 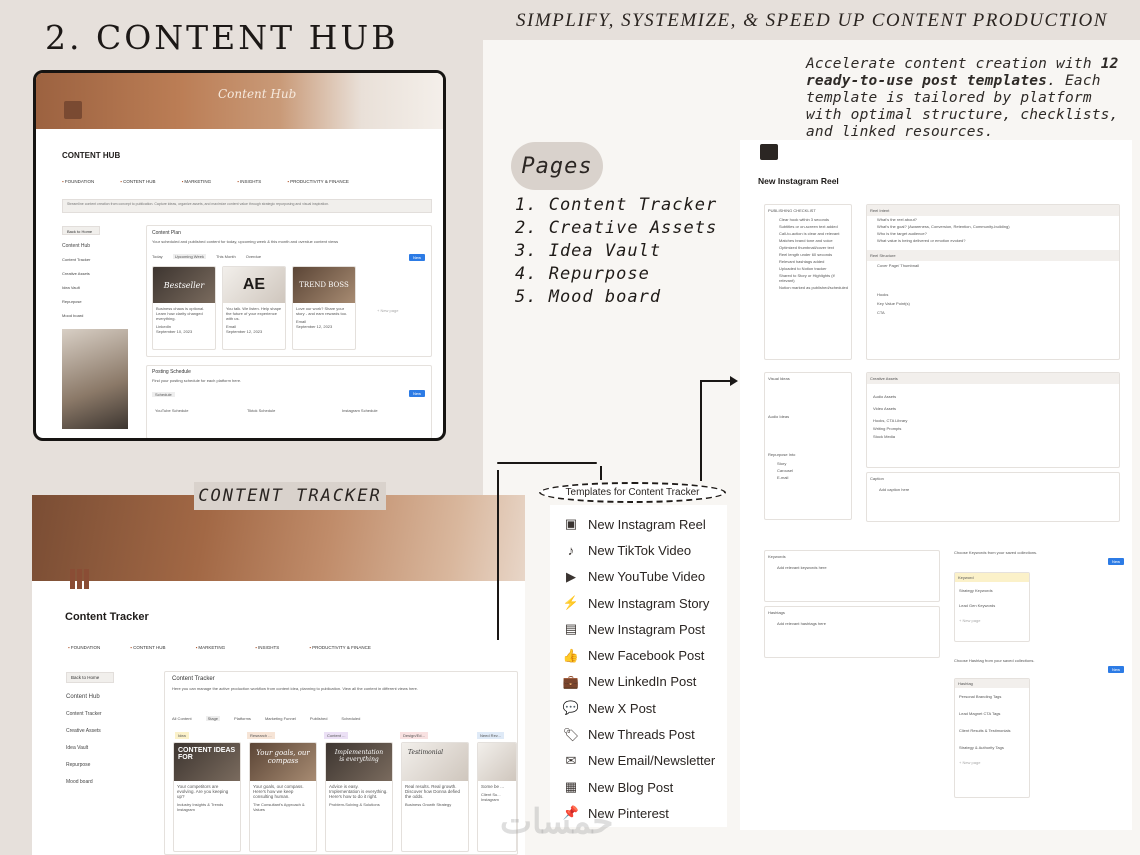 What do you see at coordinates (84, 714) in the screenshot?
I see `tracker-side-item: Content Tracker` at bounding box center [84, 714].